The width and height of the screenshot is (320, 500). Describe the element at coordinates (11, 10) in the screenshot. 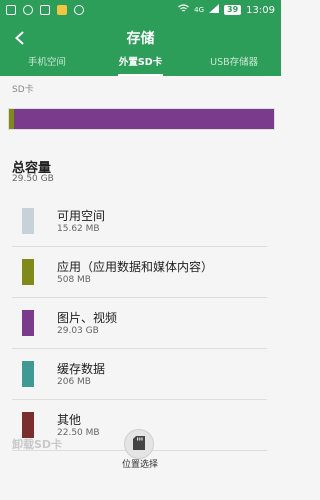

I see `screenshot-icon` at that location.